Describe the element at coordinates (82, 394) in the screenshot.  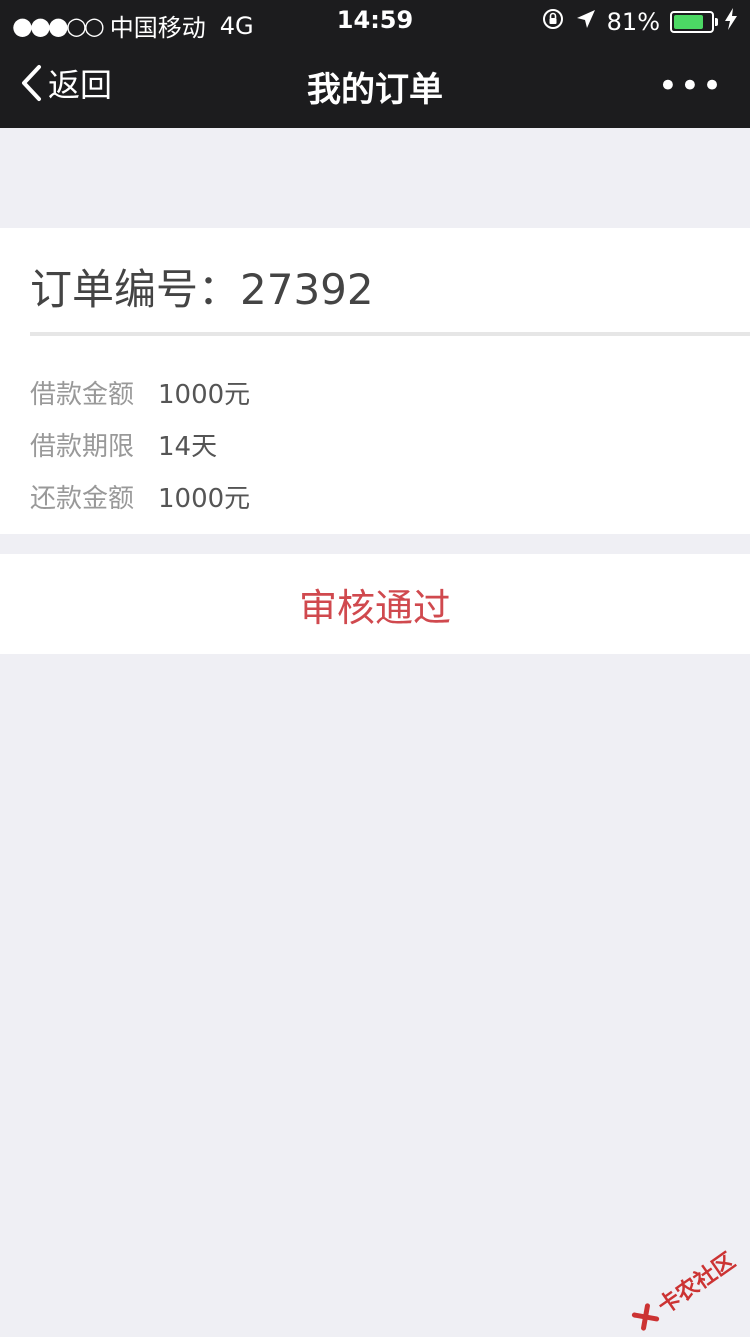
I see `detail-label: 借款金额` at that location.